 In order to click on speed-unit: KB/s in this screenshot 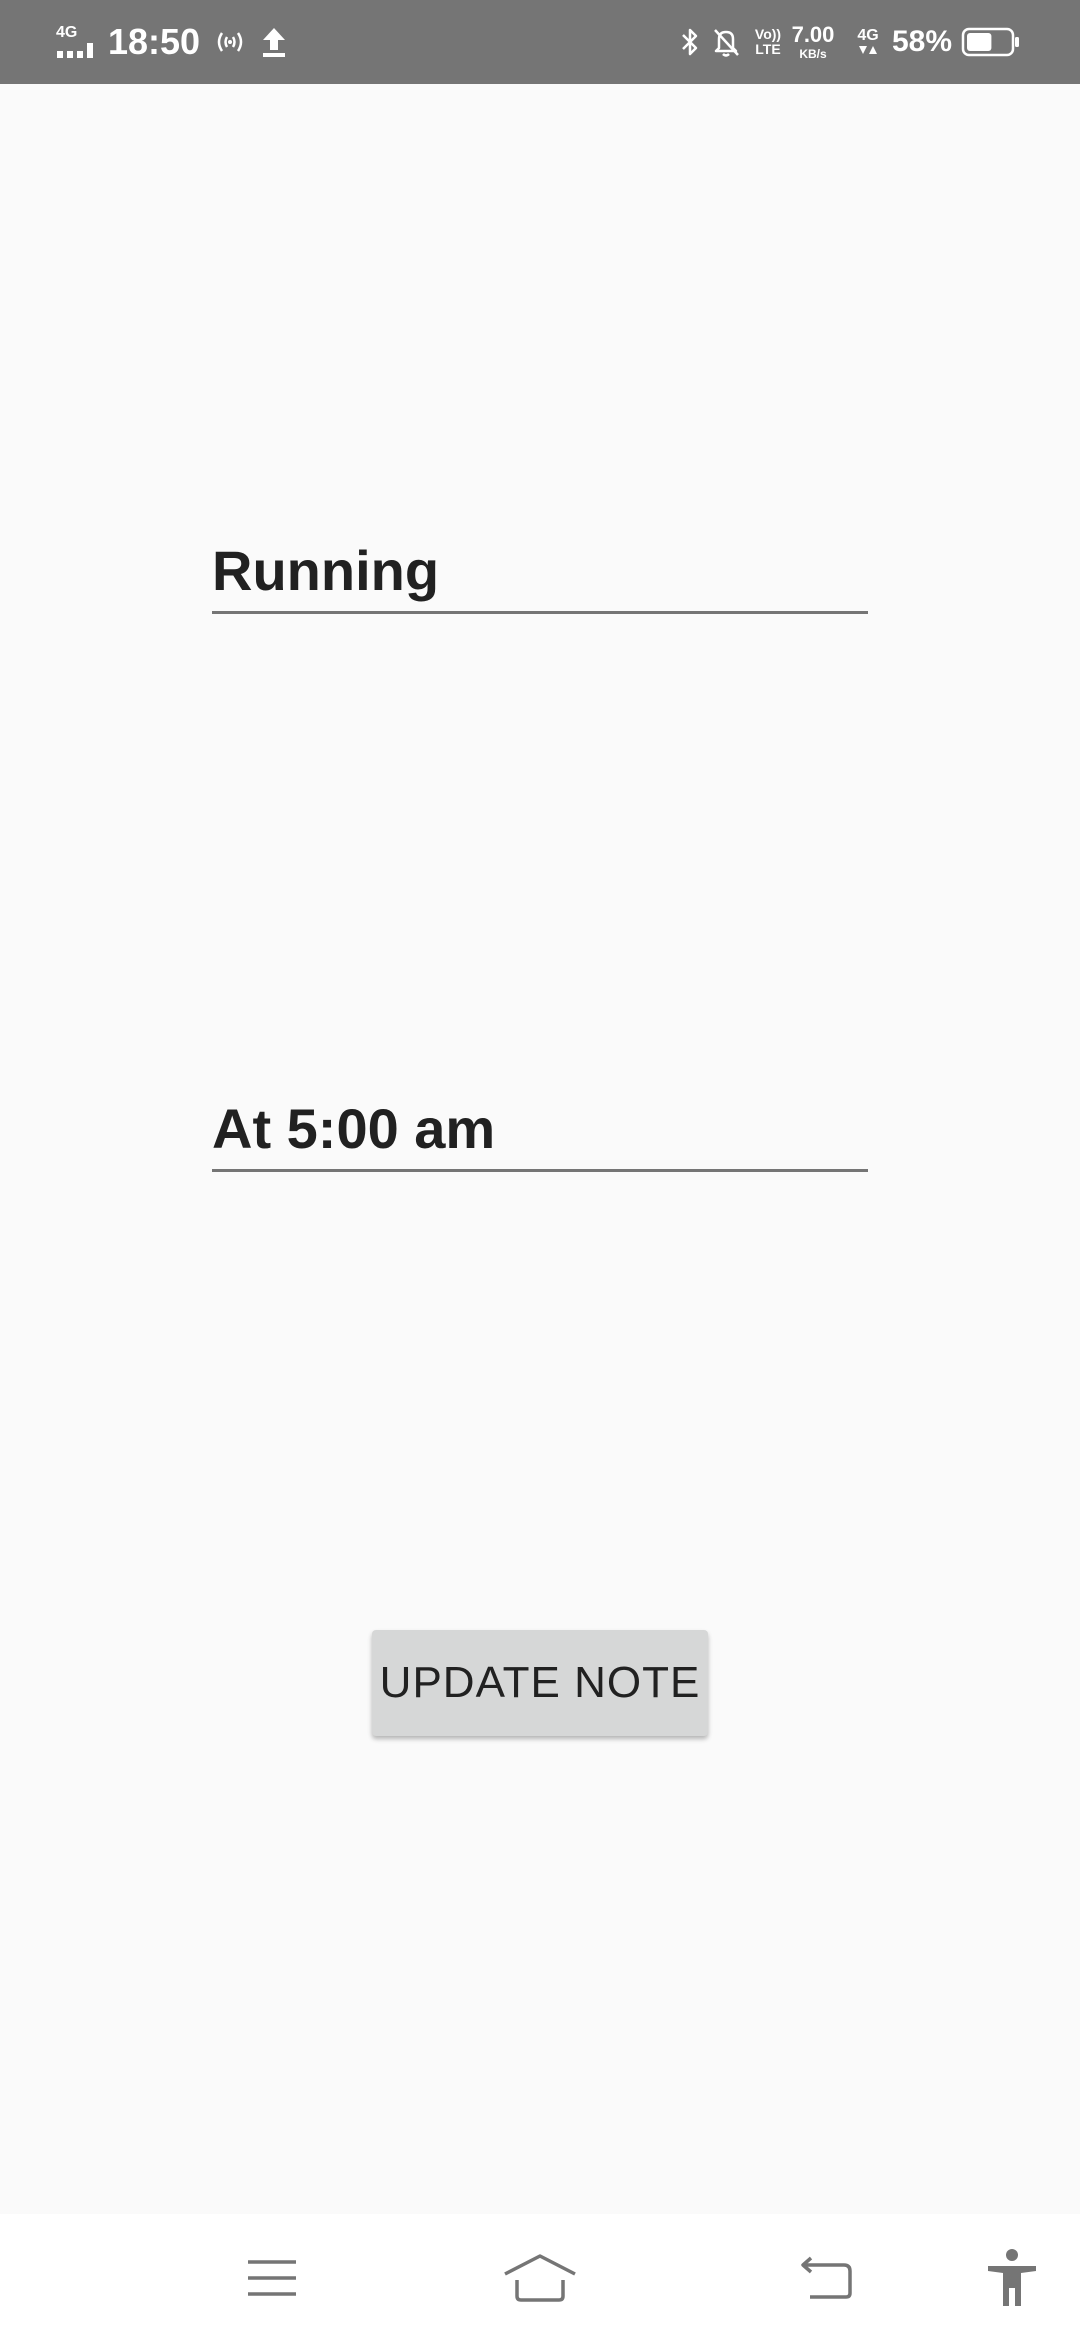, I will do `click(813, 54)`.